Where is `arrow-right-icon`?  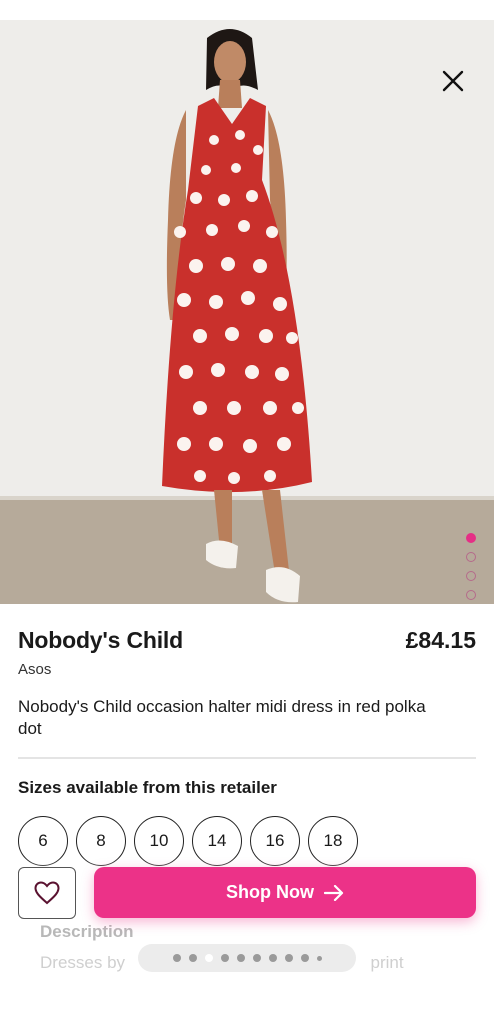 arrow-right-icon is located at coordinates (334, 892).